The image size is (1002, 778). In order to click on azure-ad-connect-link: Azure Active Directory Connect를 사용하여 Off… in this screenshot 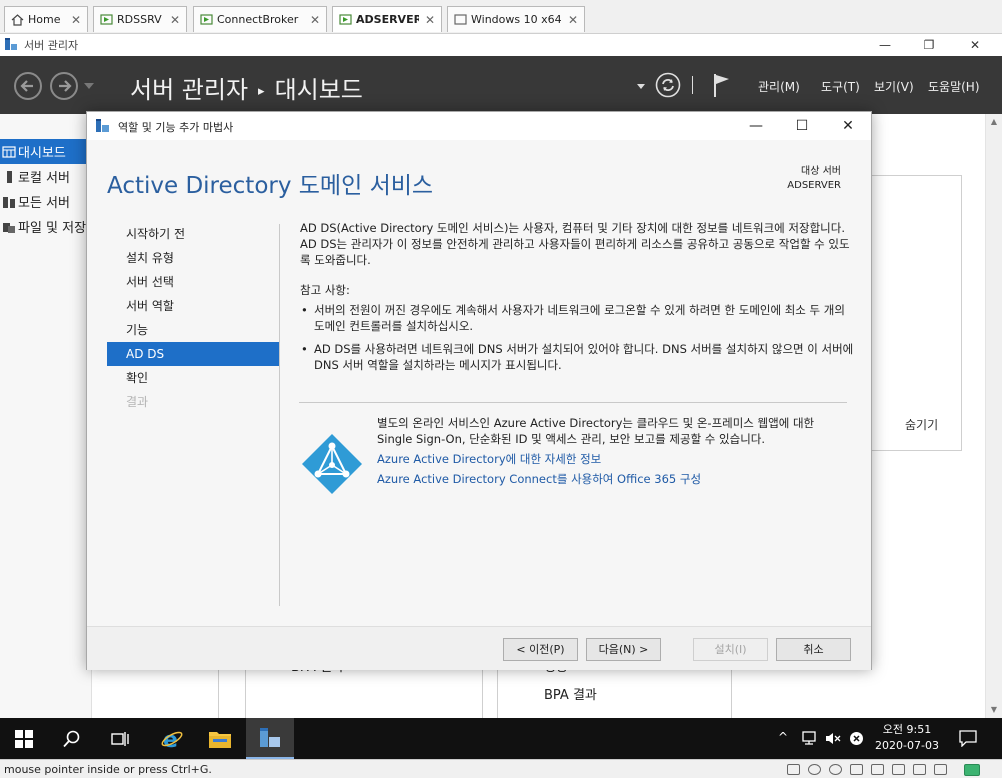, I will do `click(612, 479)`.